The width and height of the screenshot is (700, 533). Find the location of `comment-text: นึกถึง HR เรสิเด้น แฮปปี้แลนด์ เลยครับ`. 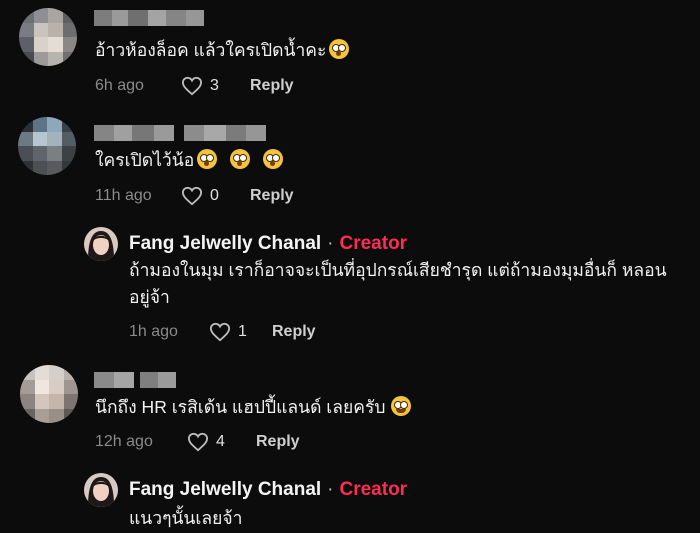

comment-text: นึกถึง HR เรสิเด้น แฮปปี้แลนด์ เลยครับ is located at coordinates (253, 407).